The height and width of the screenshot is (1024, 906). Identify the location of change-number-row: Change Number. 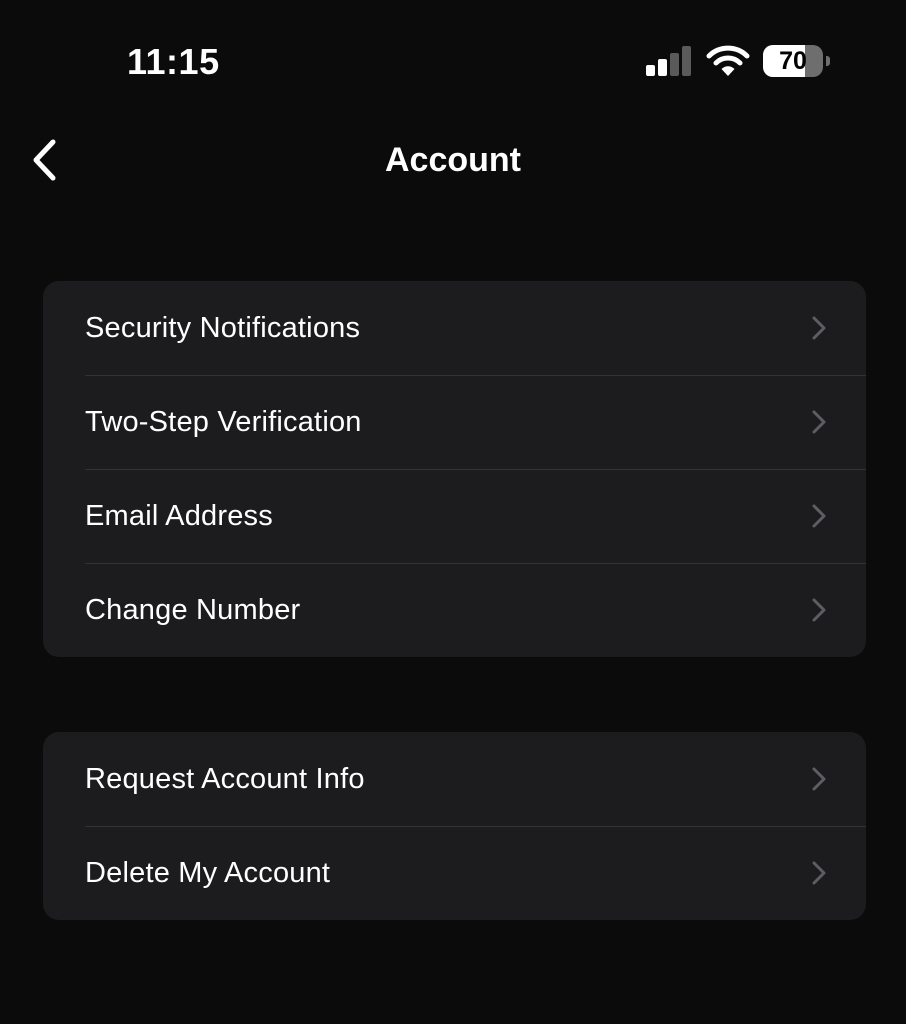
(454, 610).